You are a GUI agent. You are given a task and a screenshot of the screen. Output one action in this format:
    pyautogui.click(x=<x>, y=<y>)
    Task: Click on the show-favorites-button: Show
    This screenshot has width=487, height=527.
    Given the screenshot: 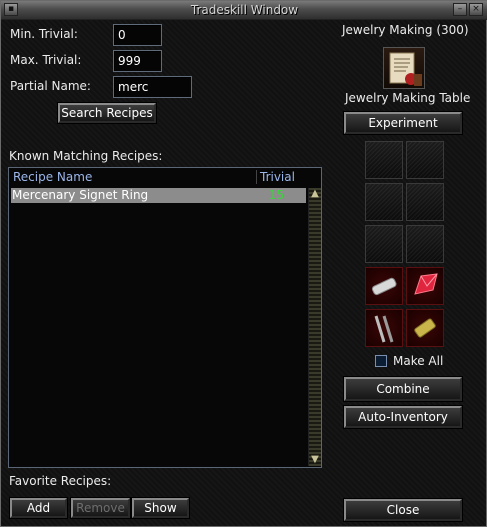 What is the action you would take?
    pyautogui.click(x=160, y=508)
    